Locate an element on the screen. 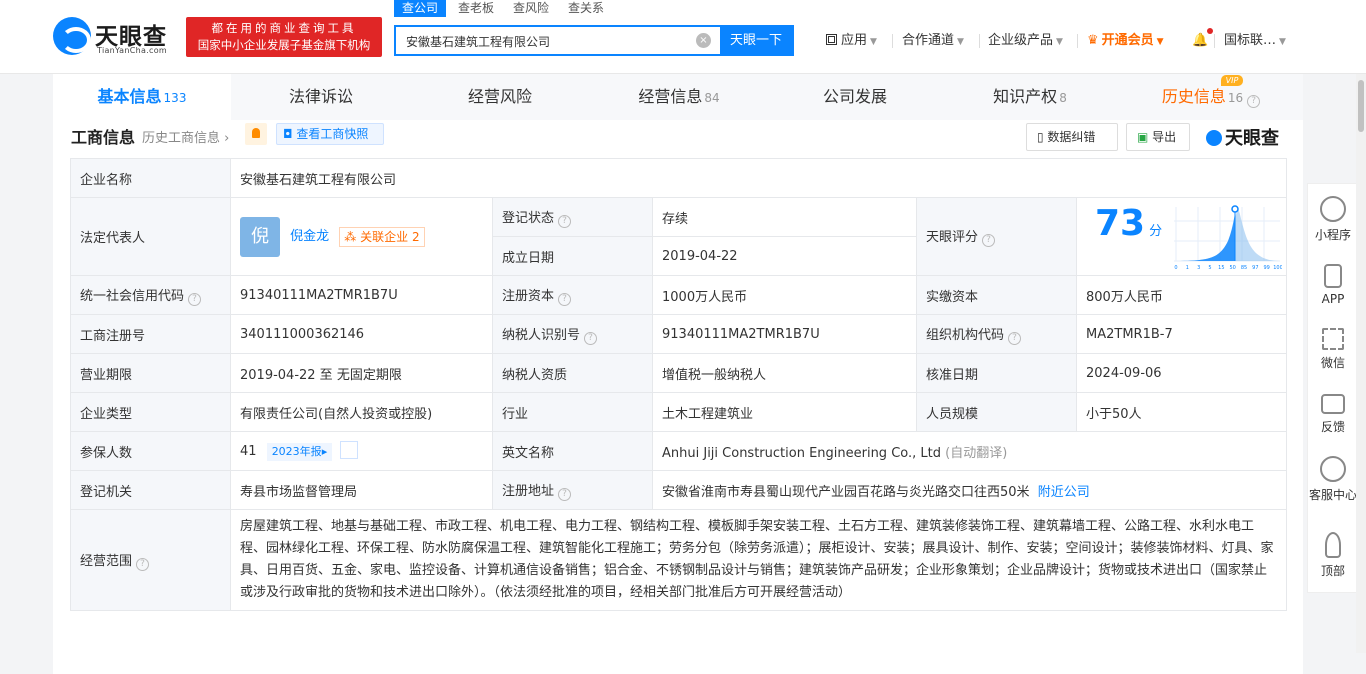 The image size is (1366, 674). nav-enterprise: 企业级产品 ▼ is located at coordinates (1025, 41).